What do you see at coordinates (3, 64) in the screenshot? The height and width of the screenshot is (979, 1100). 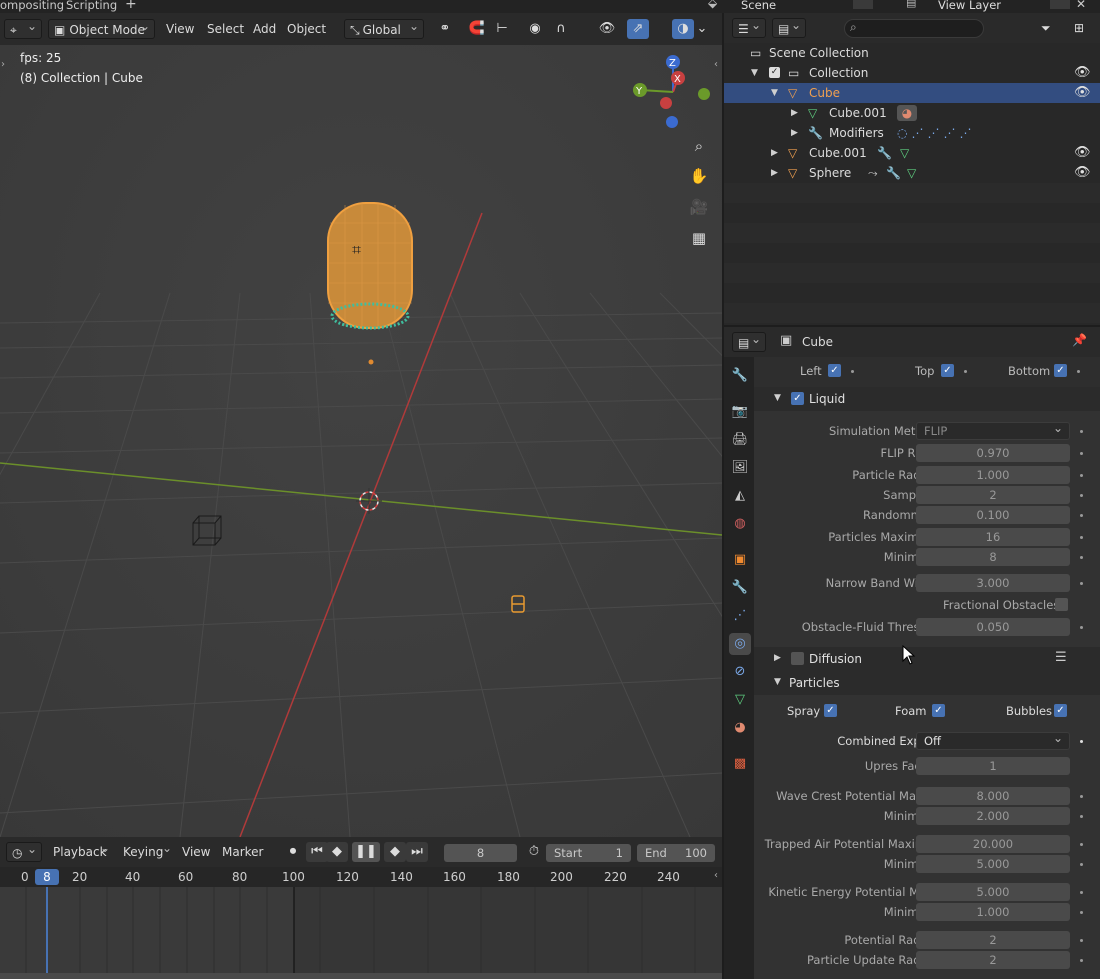 I see `toolbar-expand-icon: ›` at bounding box center [3, 64].